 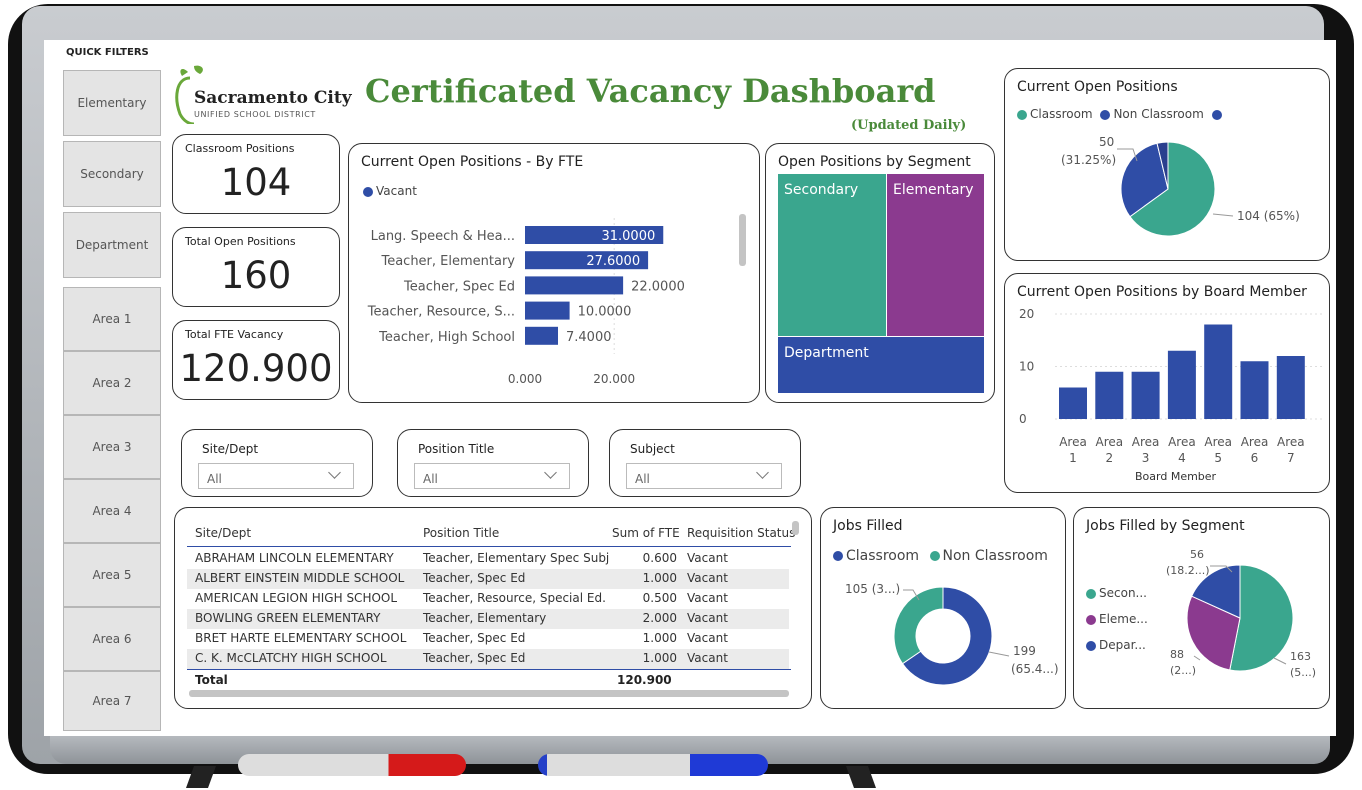 What do you see at coordinates (112, 639) in the screenshot?
I see `quick-filter-area-6: Area 6` at bounding box center [112, 639].